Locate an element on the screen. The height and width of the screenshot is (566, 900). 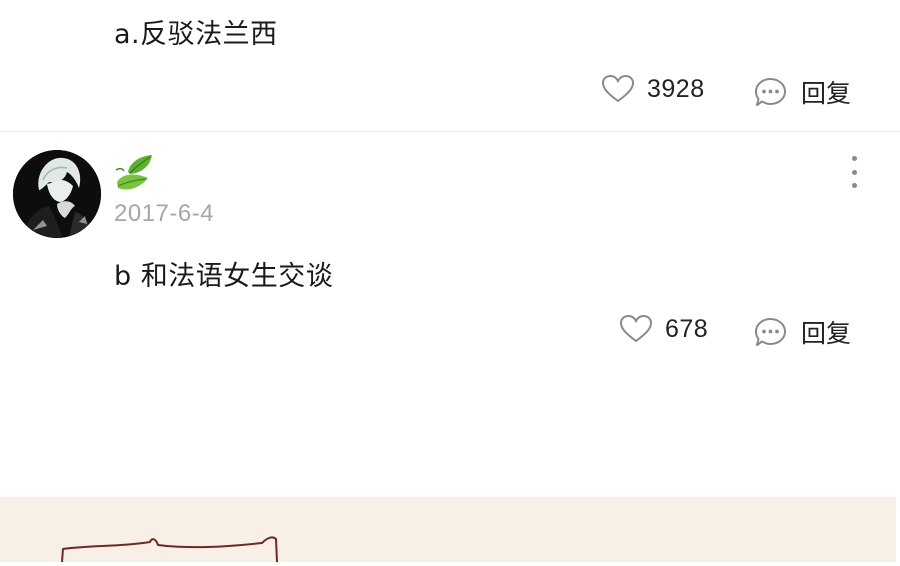
leaf-icon is located at coordinates (133, 172).